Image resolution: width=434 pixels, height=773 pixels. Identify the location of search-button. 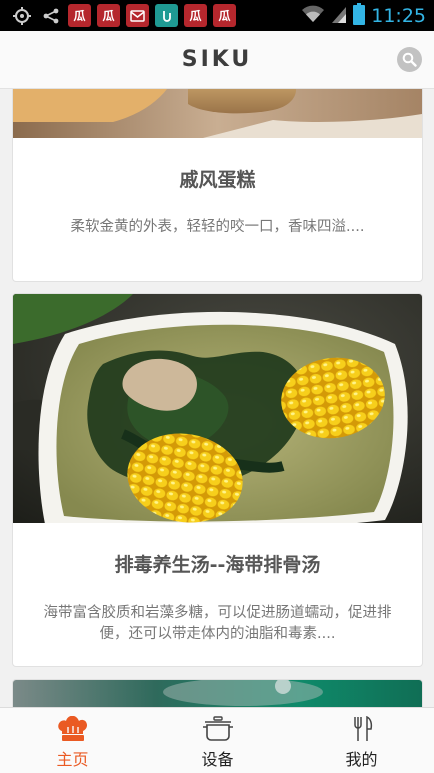
(409, 59).